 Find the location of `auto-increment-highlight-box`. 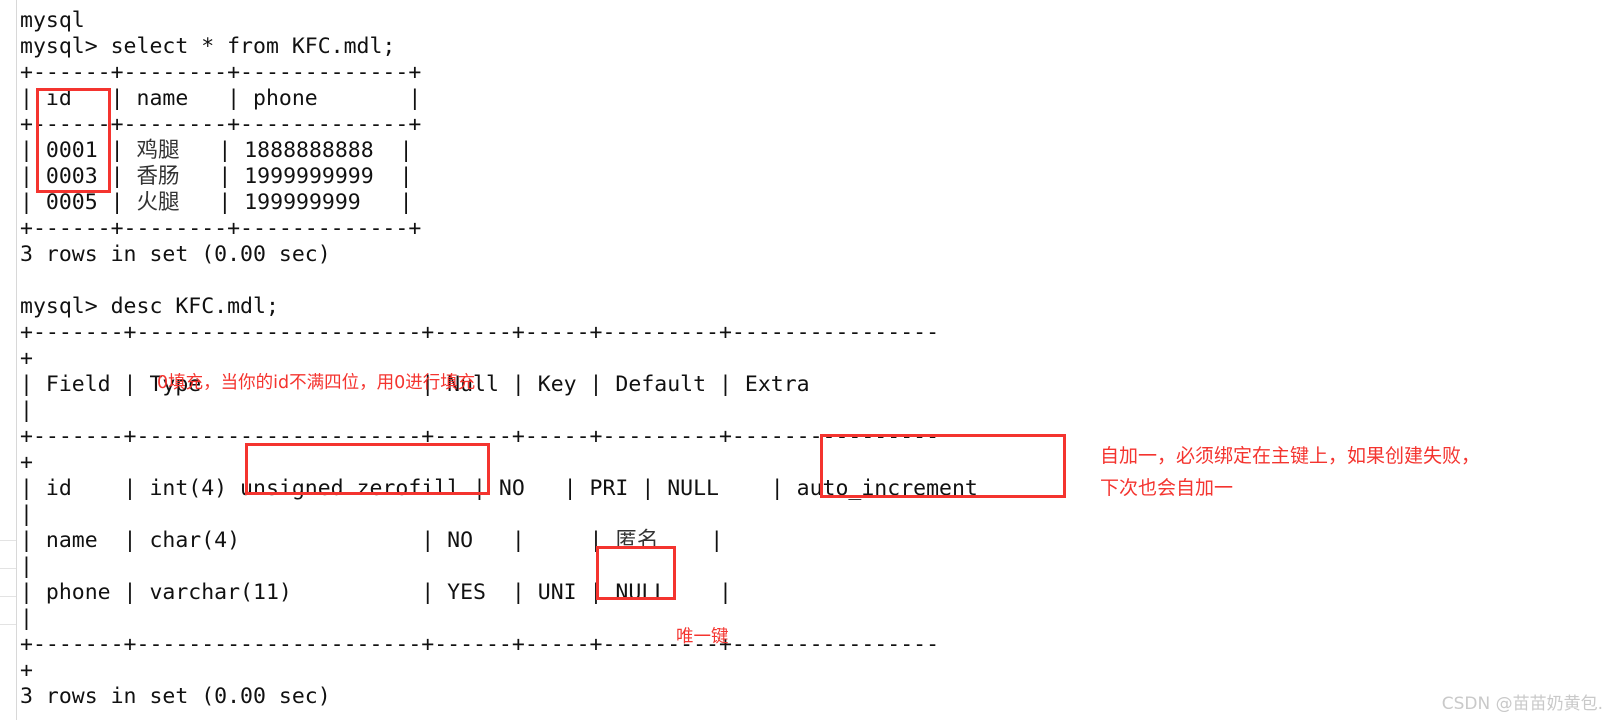

auto-increment-highlight-box is located at coordinates (943, 466).